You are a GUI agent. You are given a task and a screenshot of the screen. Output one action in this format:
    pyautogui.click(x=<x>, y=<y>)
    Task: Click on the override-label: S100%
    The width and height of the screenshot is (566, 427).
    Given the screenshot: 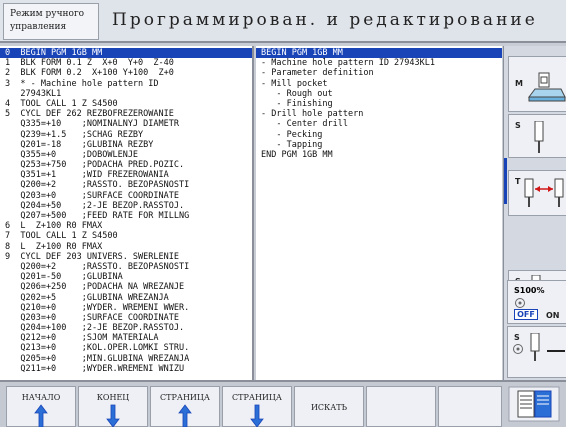 What is the action you would take?
    pyautogui.click(x=529, y=290)
    